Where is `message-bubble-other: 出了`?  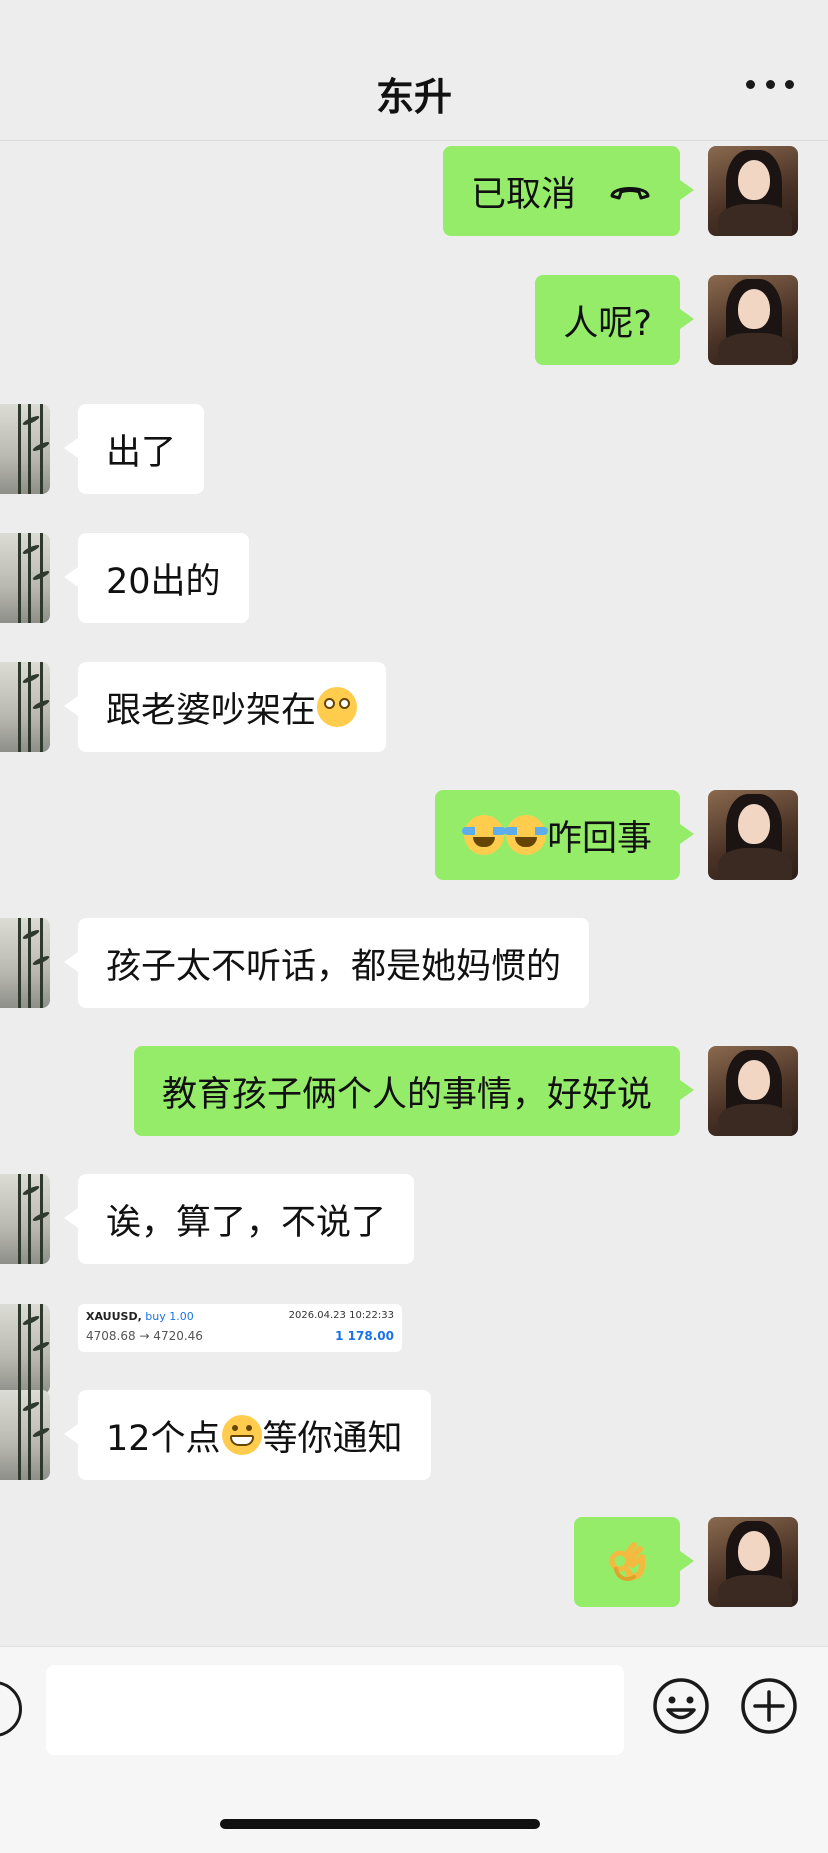 message-bubble-other: 出了 is located at coordinates (134, 449).